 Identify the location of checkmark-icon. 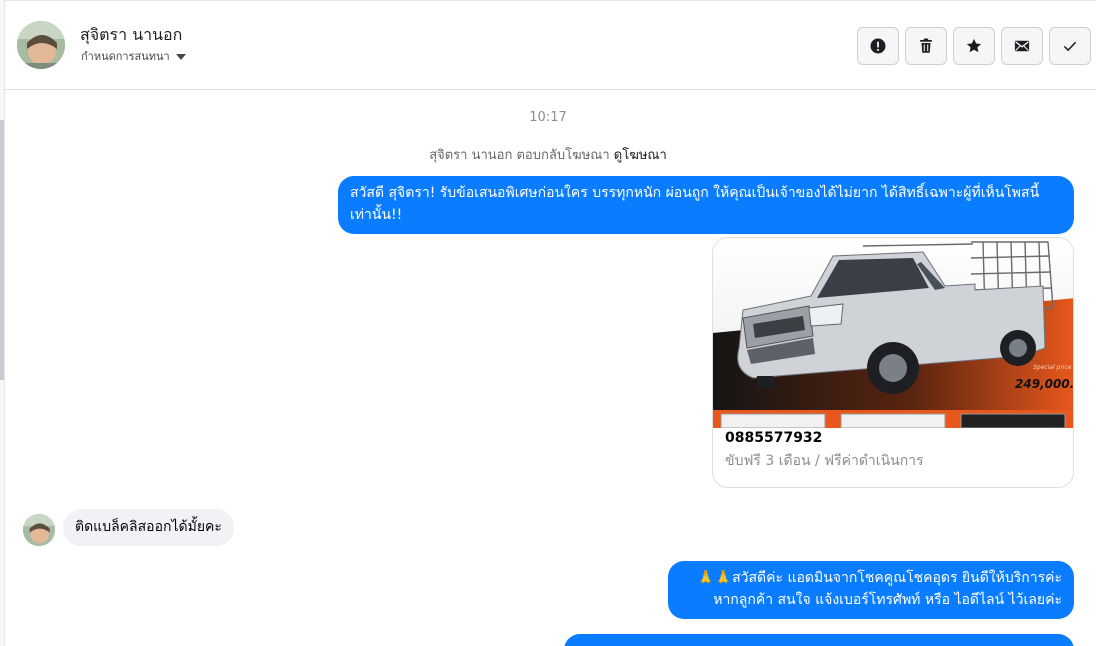
(1070, 46).